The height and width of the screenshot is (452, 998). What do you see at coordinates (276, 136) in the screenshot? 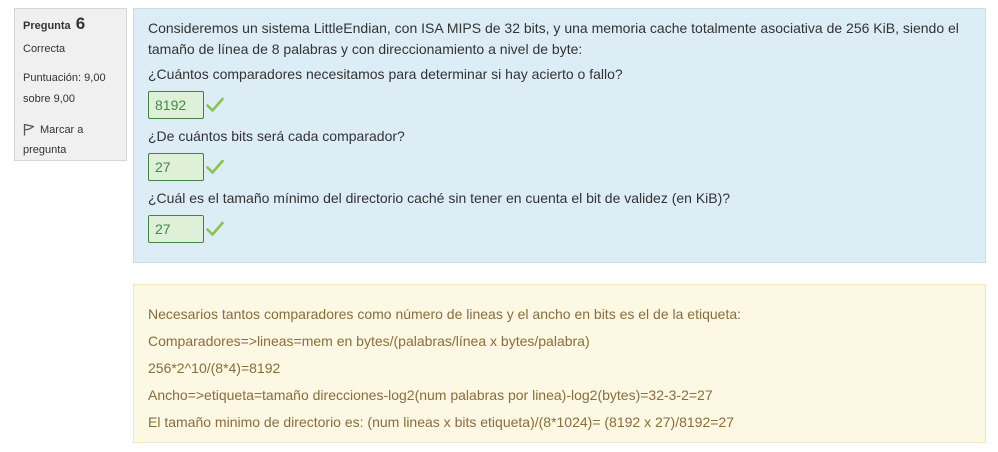
I see `subquestion-prompt-2: ¿De cuántos bits será cada comparador?` at bounding box center [276, 136].